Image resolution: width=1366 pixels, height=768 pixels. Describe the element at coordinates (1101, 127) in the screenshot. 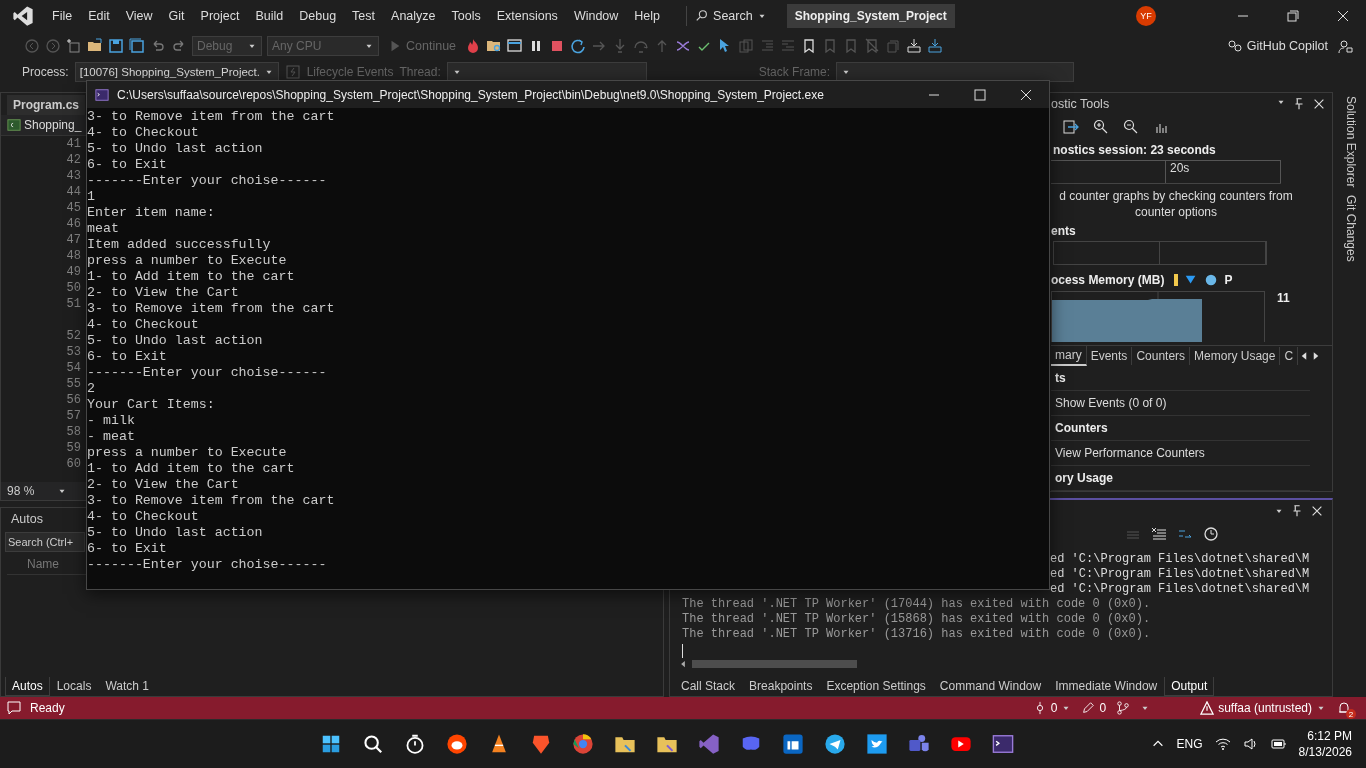

I see `zoom-in-icon` at that location.